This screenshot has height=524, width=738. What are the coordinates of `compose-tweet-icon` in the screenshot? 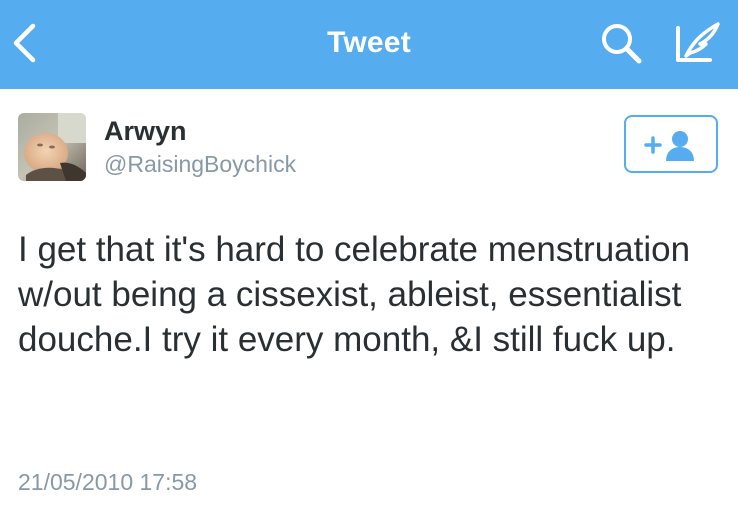 It's located at (698, 42).